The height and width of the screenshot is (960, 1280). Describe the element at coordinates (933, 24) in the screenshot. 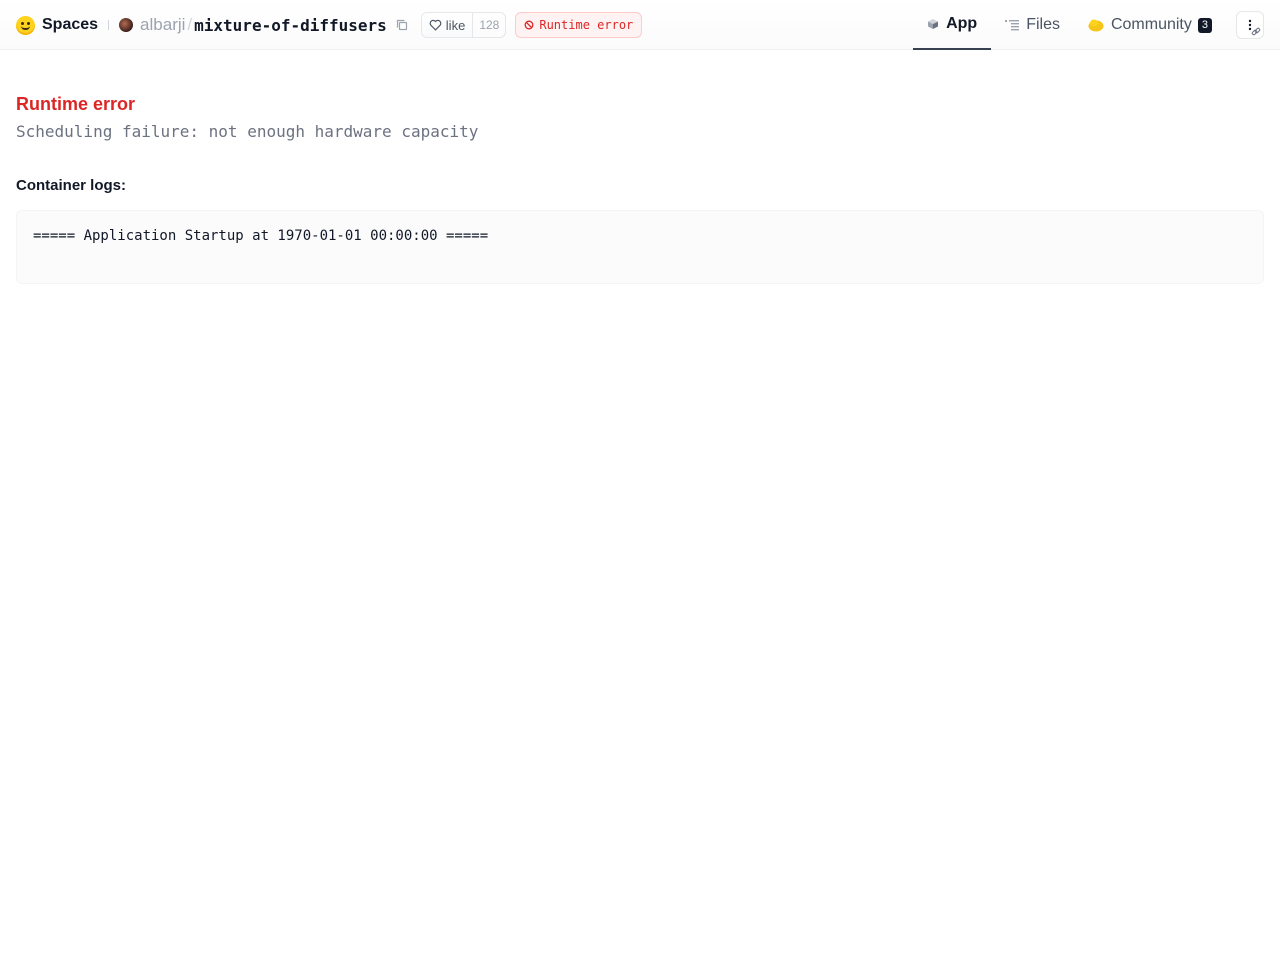

I see `cube-icon` at that location.